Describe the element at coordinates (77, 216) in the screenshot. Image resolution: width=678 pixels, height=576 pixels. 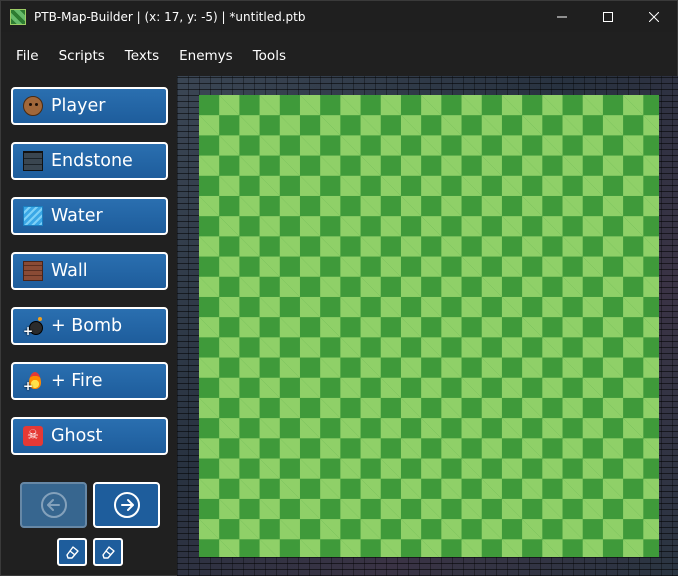
I see `tool-label-water: Water` at that location.